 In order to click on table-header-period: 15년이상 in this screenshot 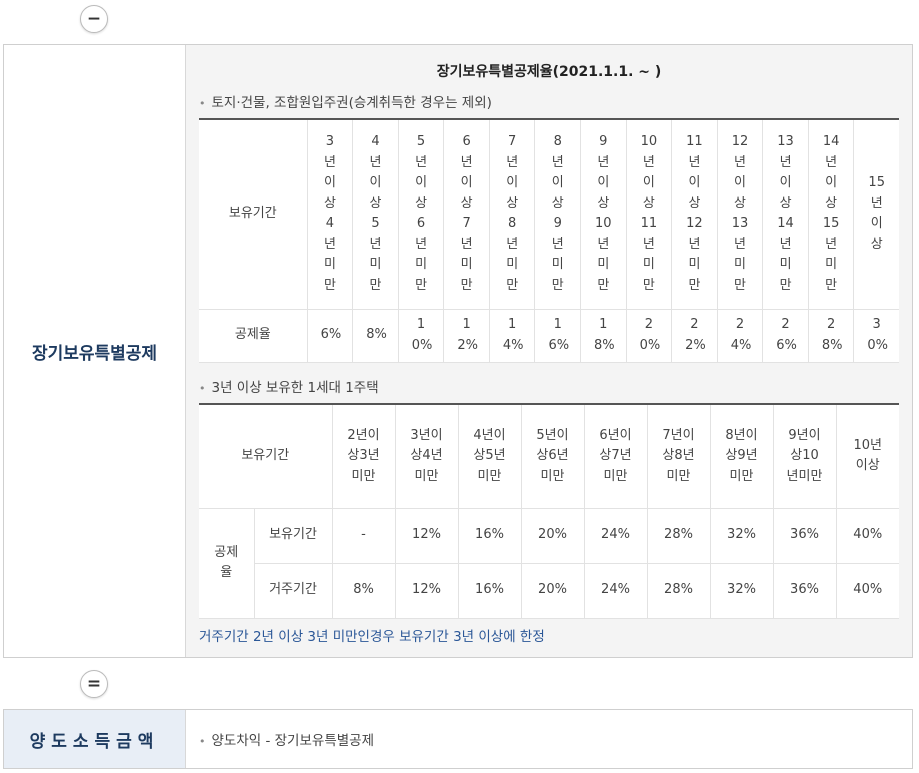, I will do `click(876, 214)`.